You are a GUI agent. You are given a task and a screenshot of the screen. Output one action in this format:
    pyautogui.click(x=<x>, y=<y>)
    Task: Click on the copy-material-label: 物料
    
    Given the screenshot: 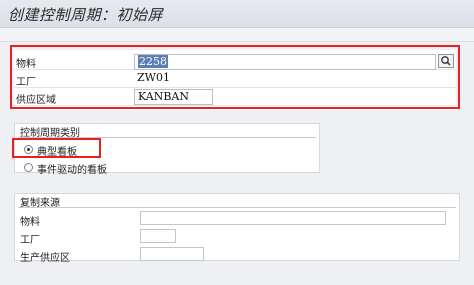 What is the action you would take?
    pyautogui.click(x=30, y=222)
    